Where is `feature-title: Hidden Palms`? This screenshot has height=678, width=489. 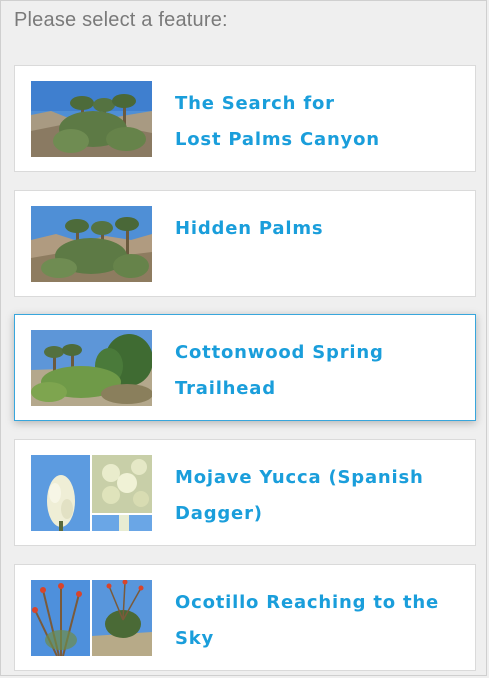 feature-title: Hidden Palms is located at coordinates (320, 229).